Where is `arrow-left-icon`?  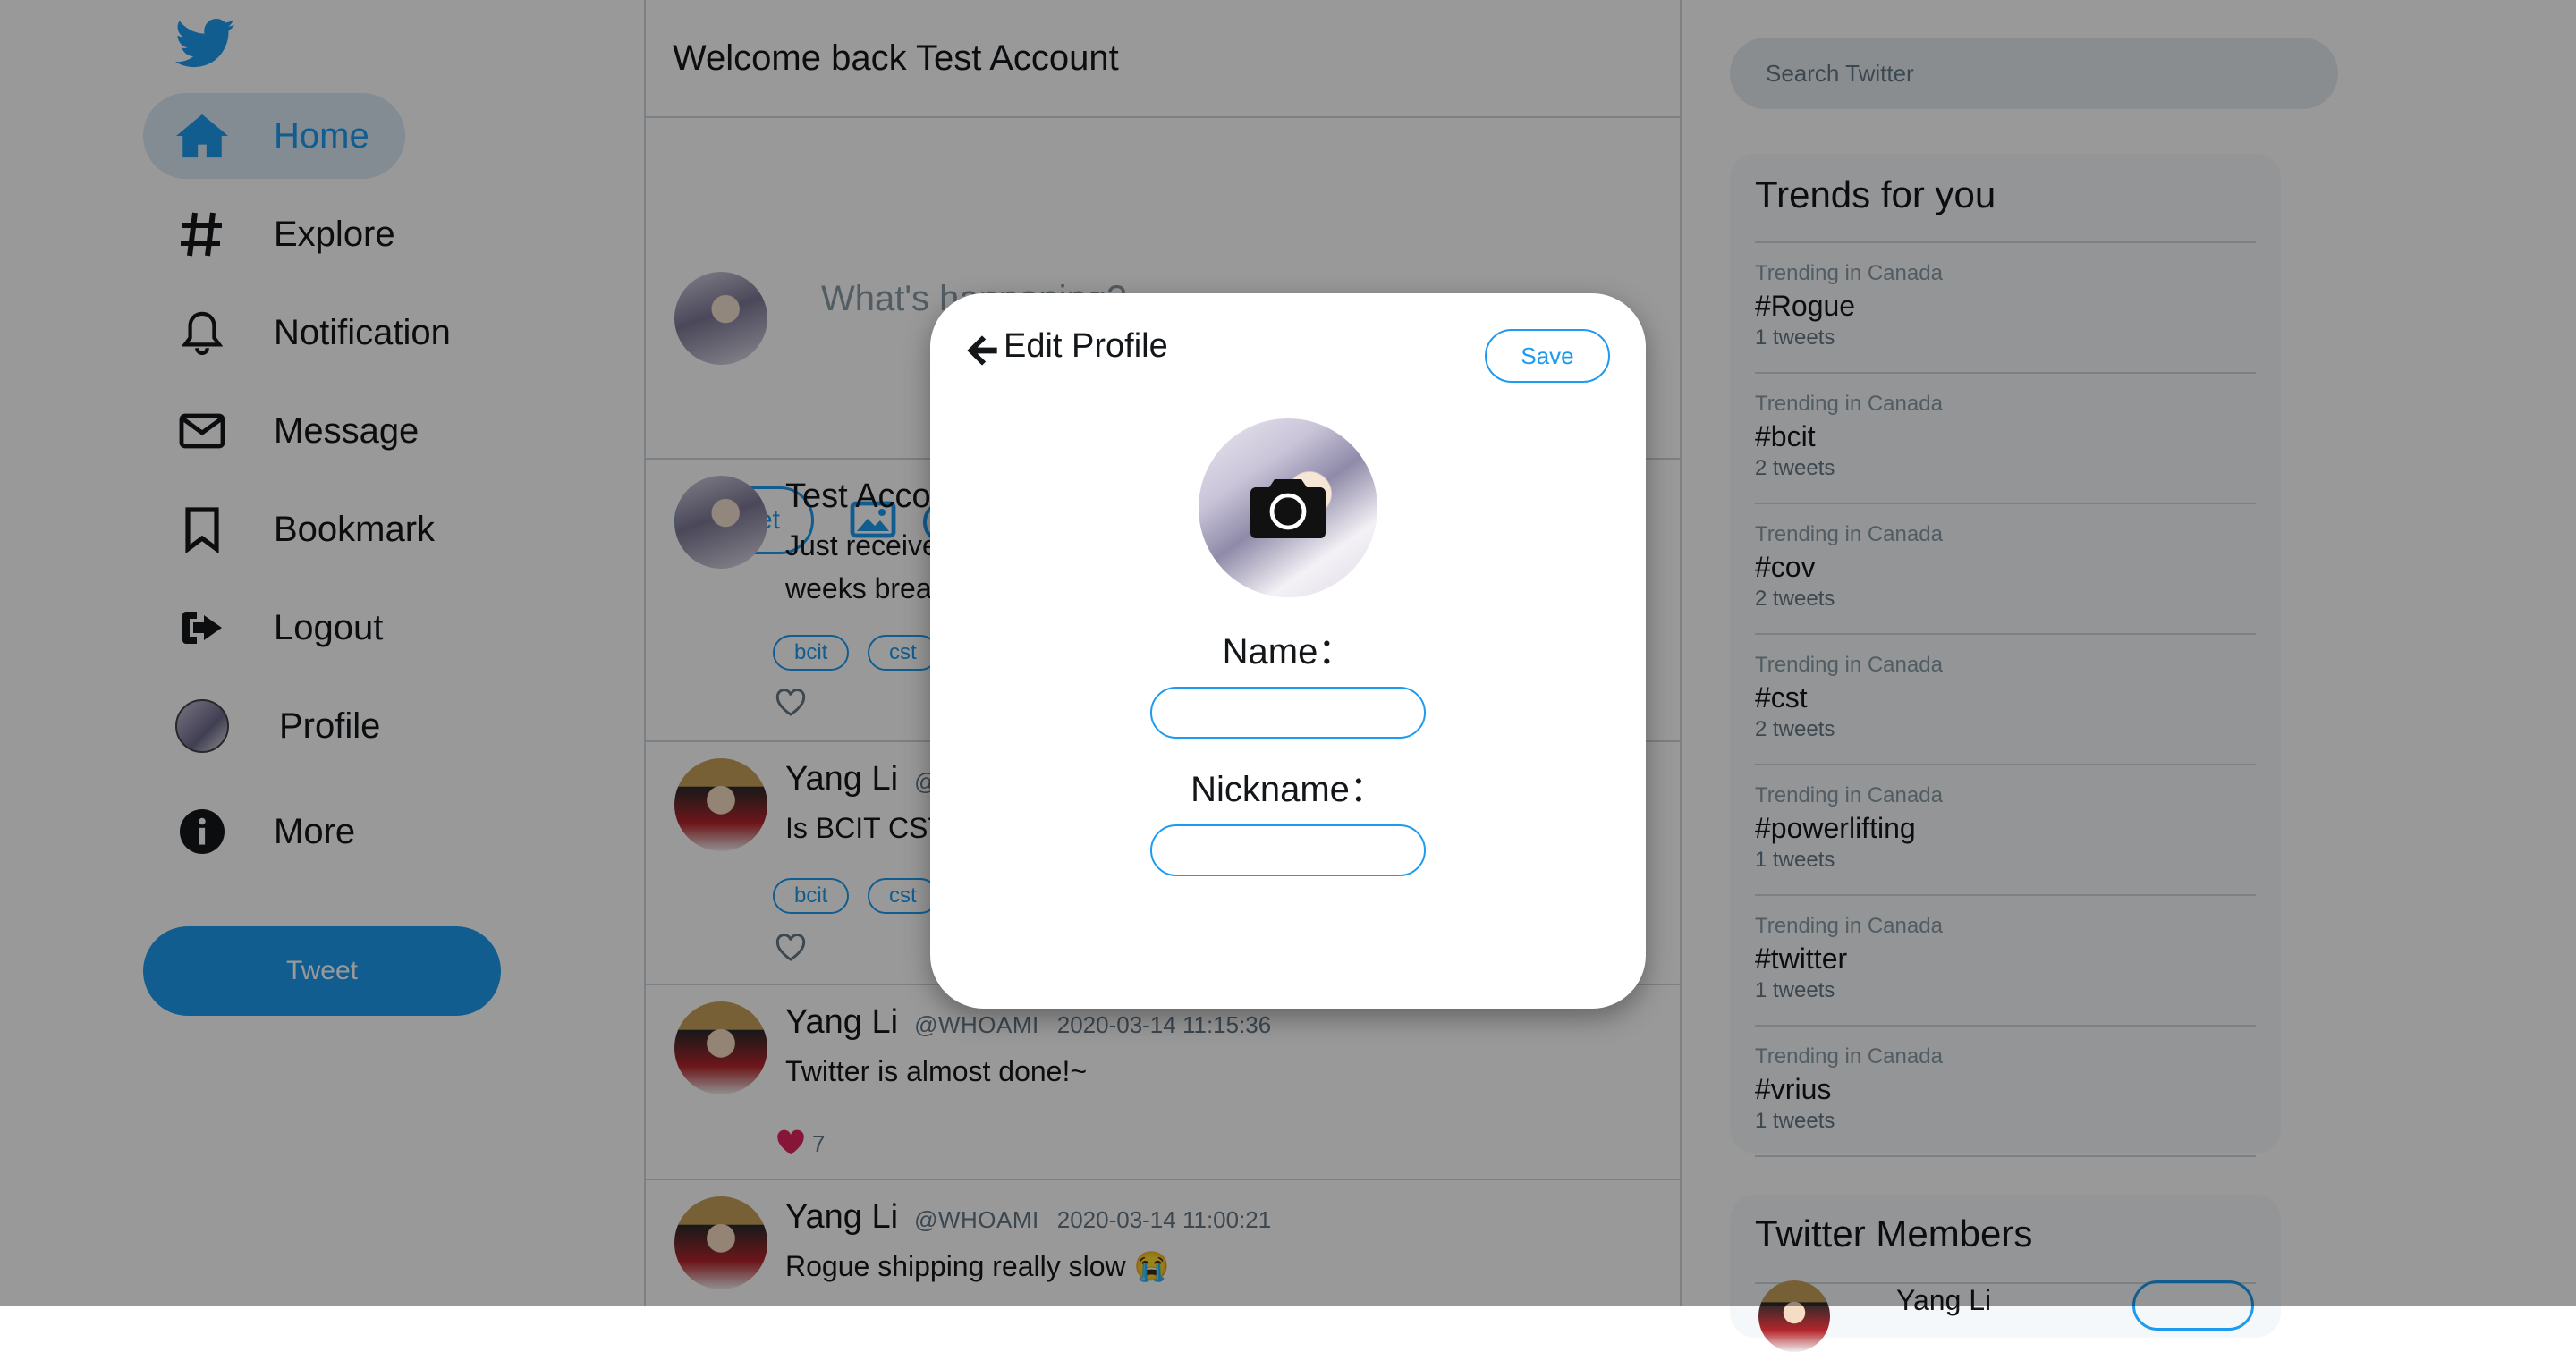 arrow-left-icon is located at coordinates (982, 350).